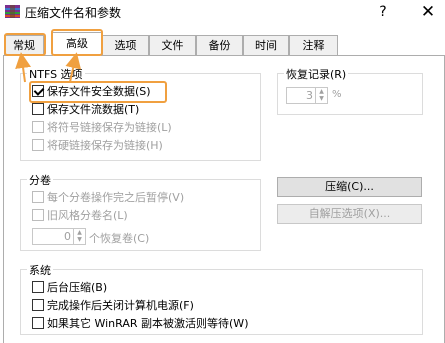 This screenshot has height=343, width=445. Describe the element at coordinates (77, 42) in the screenshot. I see `highlight-advanced-tab` at that location.